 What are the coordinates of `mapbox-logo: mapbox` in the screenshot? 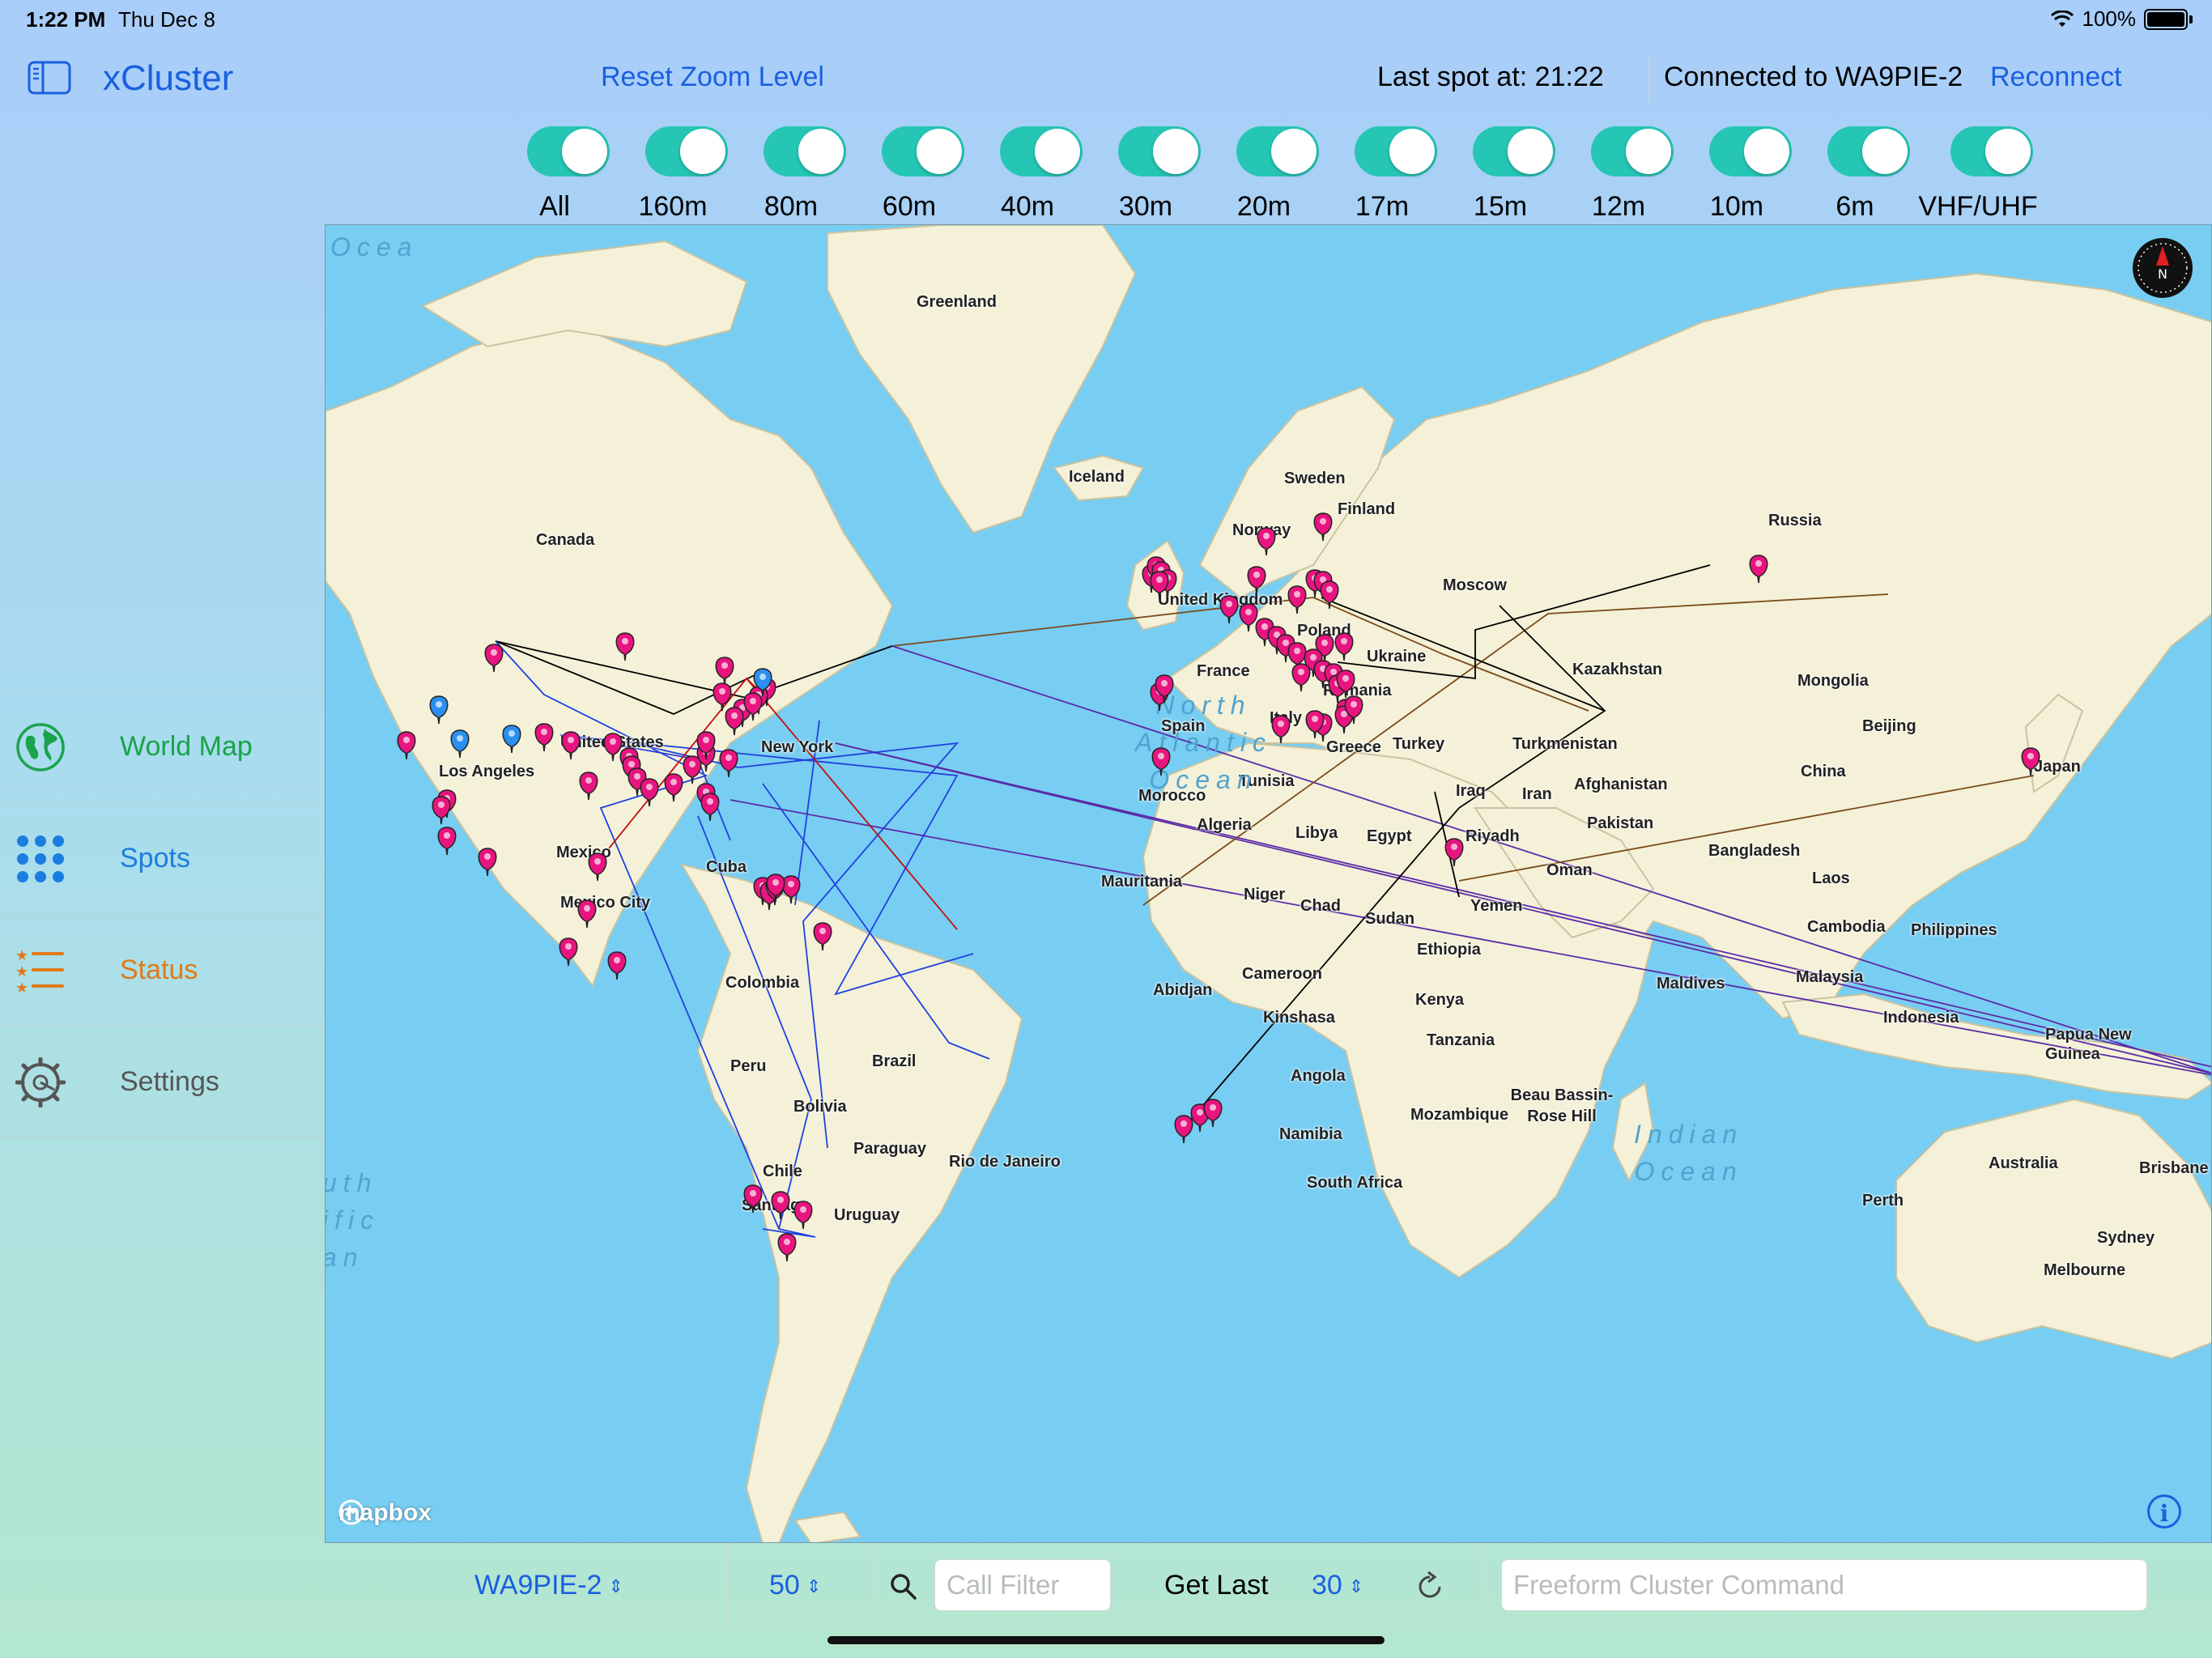 It's located at (385, 1513).